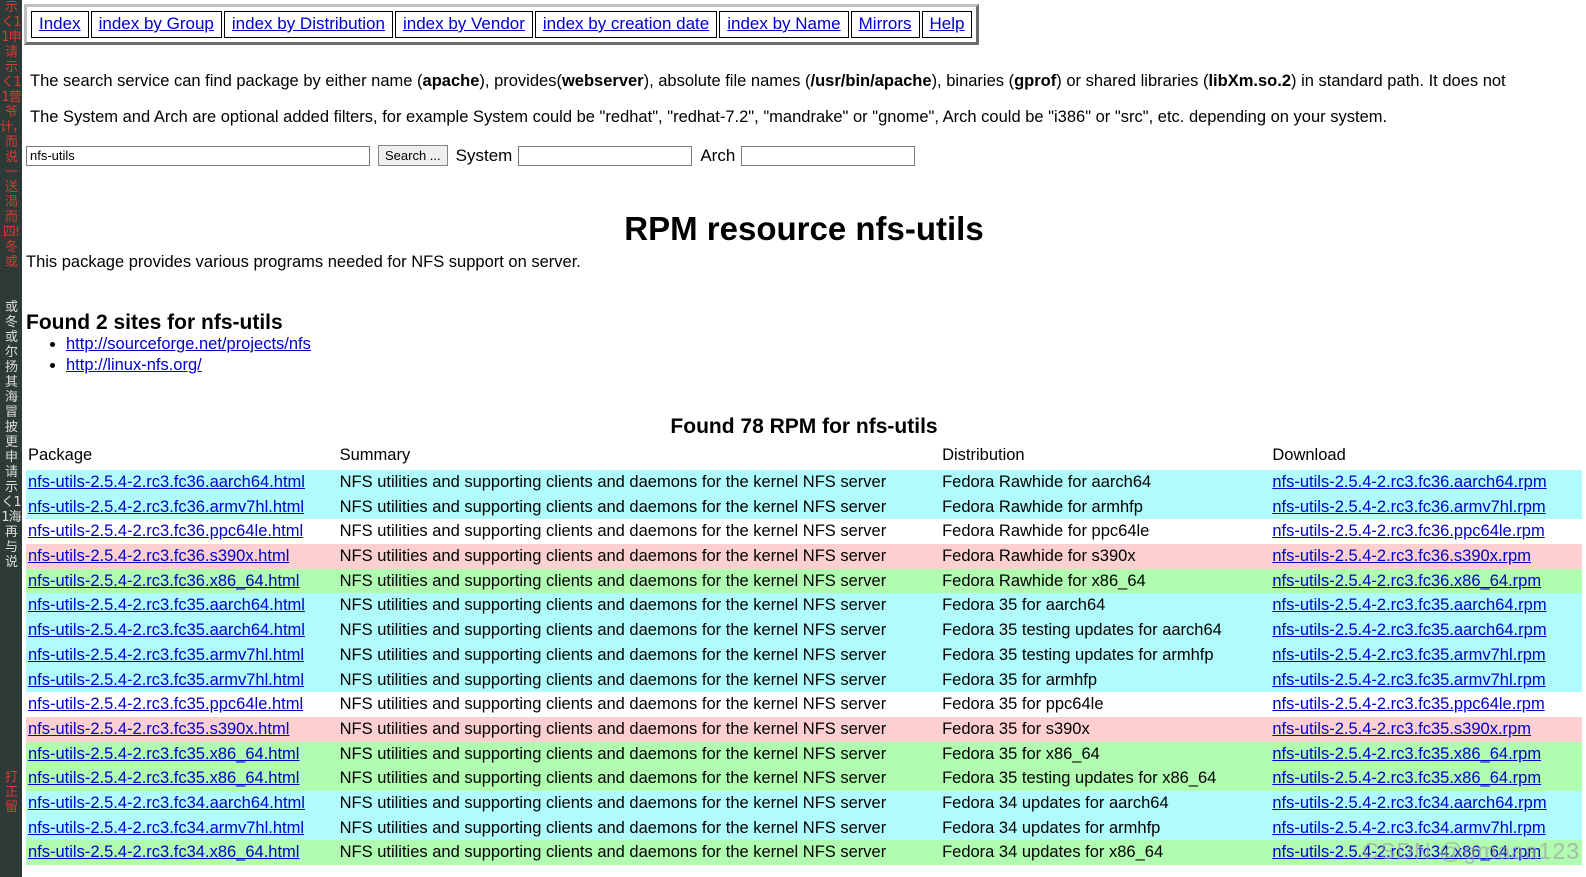  I want to click on system-label: System, so click(484, 155).